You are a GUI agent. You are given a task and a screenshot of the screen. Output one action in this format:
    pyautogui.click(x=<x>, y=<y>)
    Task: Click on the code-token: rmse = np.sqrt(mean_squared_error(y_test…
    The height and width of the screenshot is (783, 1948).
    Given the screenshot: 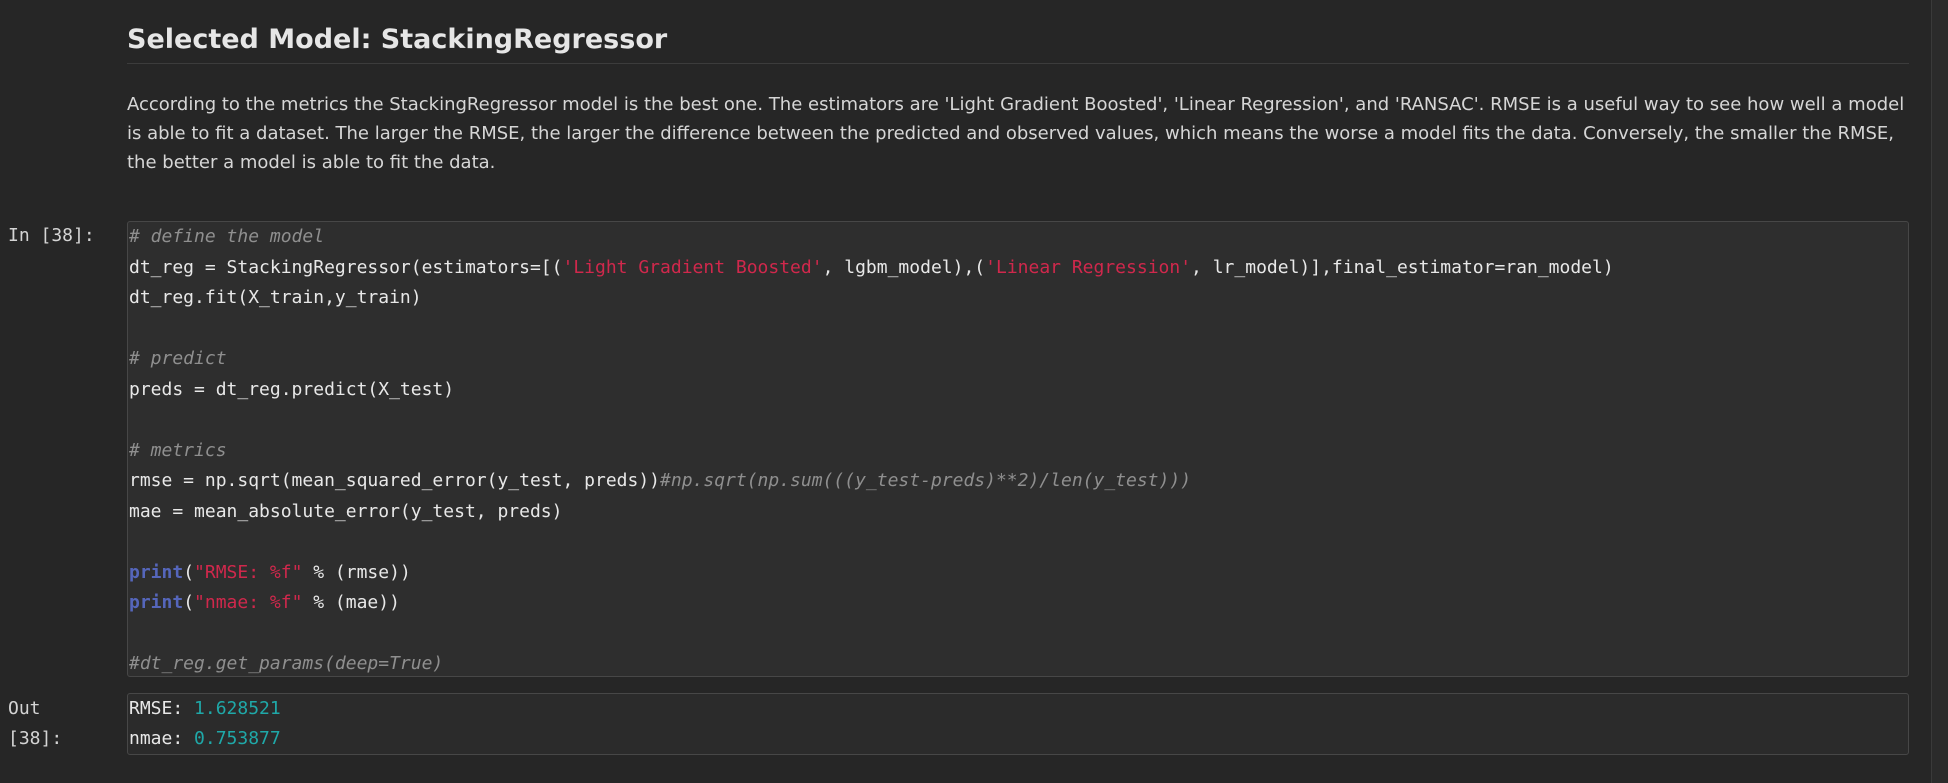 What is the action you would take?
    pyautogui.click(x=395, y=480)
    